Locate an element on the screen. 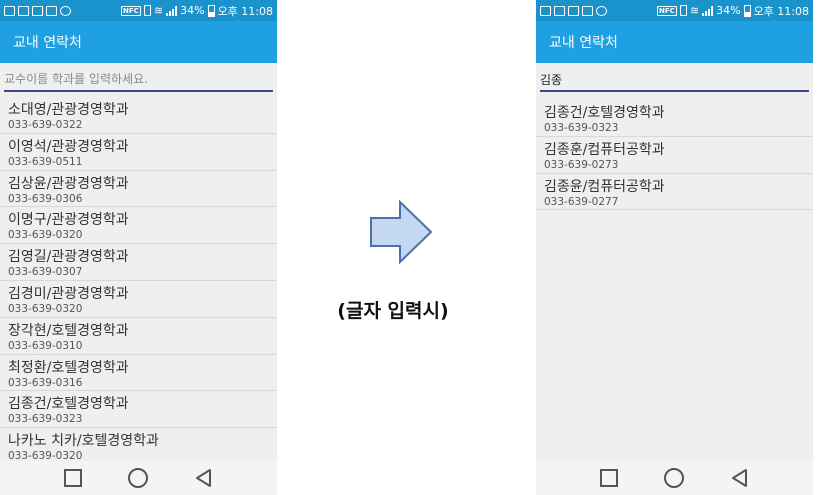 Image resolution: width=819 pixels, height=495 pixels. contact-phone: 033-639-0316 is located at coordinates (45, 382).